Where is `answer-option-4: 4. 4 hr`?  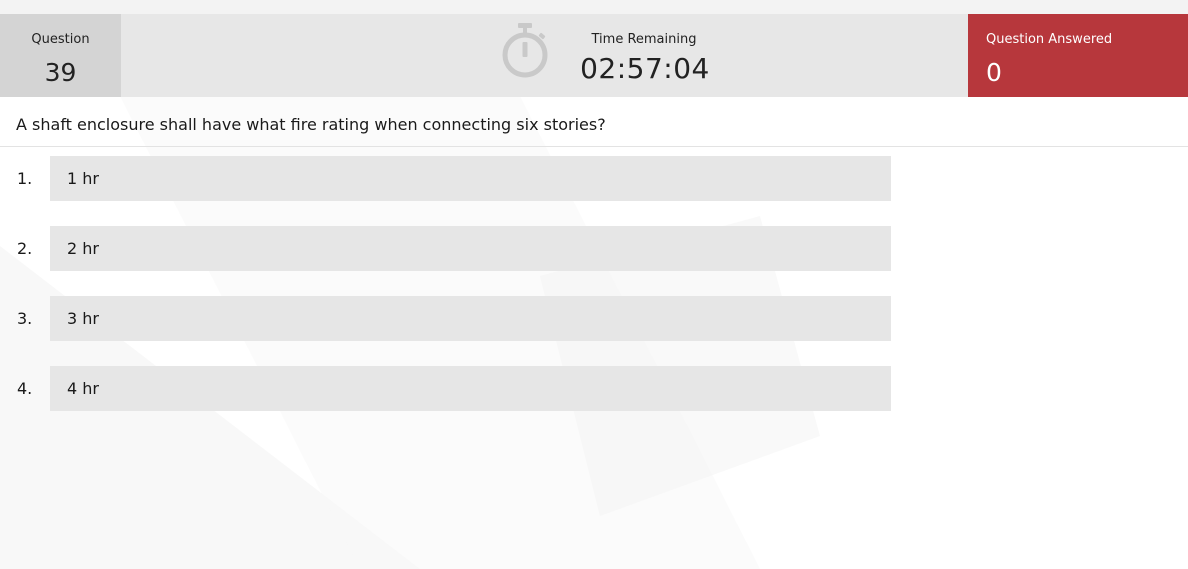 answer-option-4: 4. 4 hr is located at coordinates (450, 389).